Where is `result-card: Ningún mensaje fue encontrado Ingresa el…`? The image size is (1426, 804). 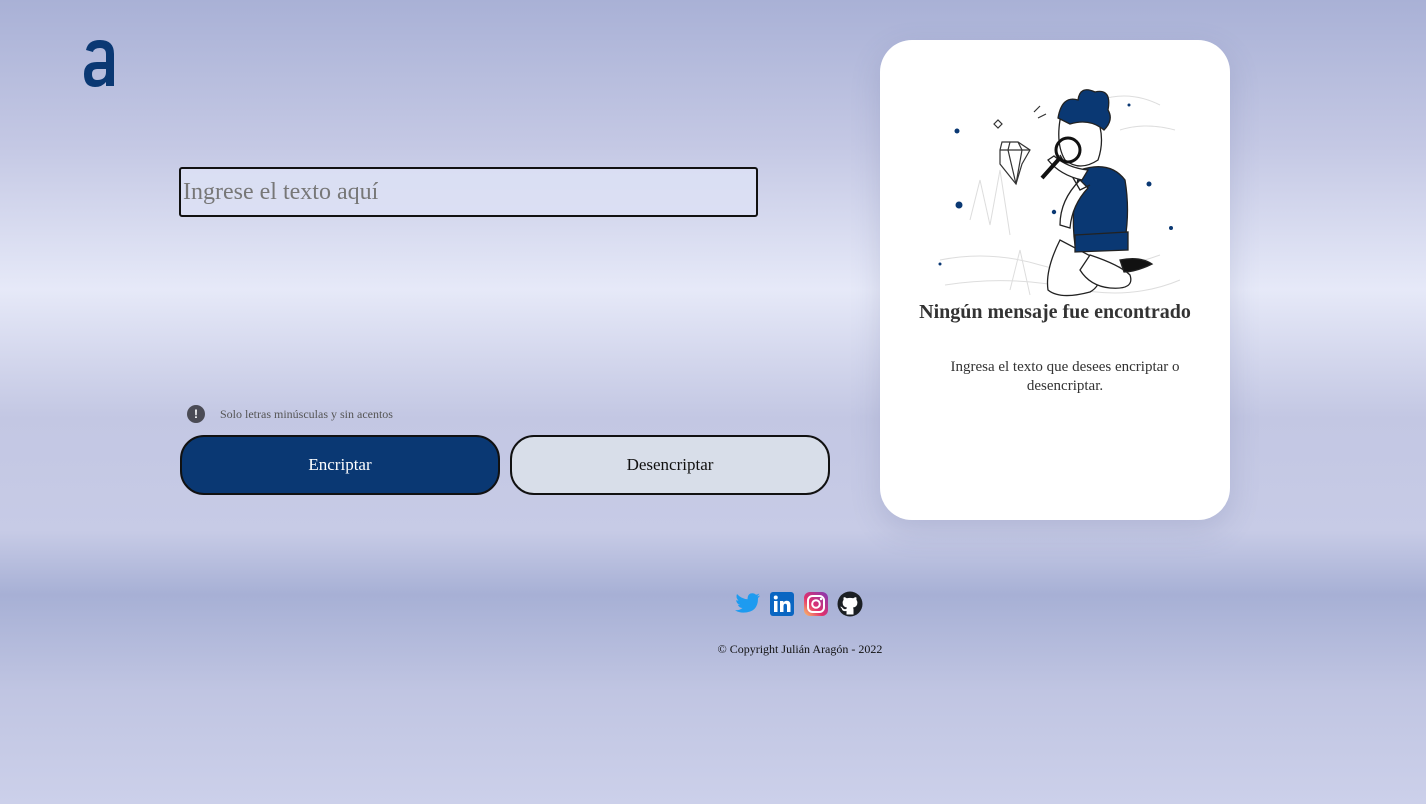 result-card: Ningún mensaje fue encontrado Ingresa el… is located at coordinates (1055, 280).